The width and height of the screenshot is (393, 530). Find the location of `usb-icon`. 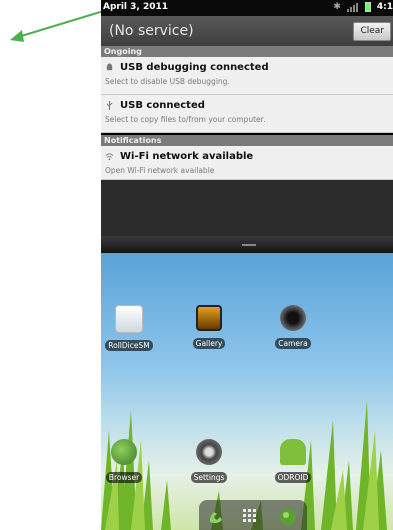

usb-icon is located at coordinates (109, 105).